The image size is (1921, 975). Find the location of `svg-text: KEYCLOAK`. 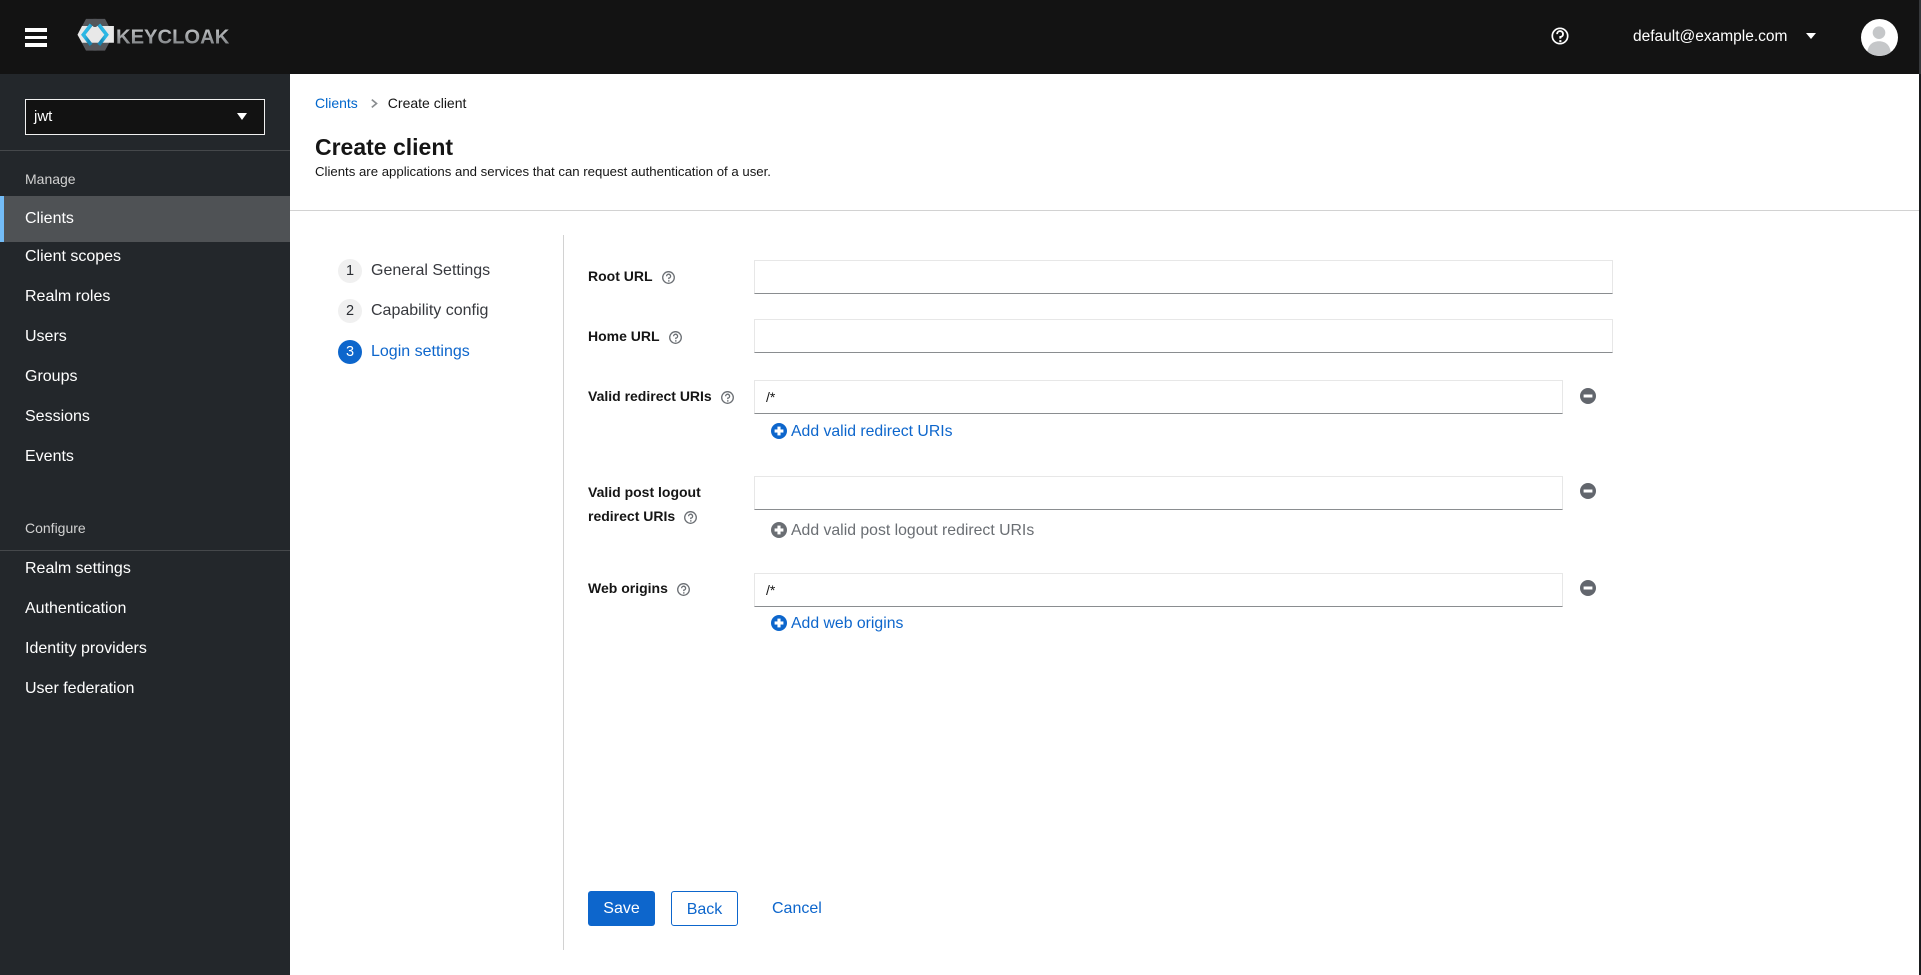

svg-text: KEYCLOAK is located at coordinates (173, 37).